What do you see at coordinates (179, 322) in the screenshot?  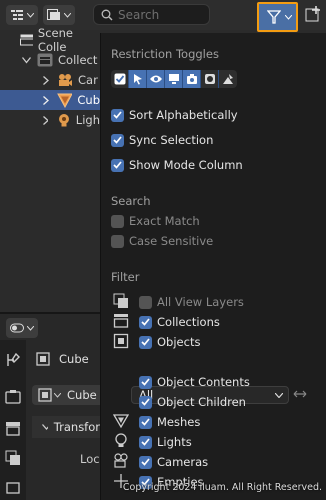 I see `collections-option: Collections` at bounding box center [179, 322].